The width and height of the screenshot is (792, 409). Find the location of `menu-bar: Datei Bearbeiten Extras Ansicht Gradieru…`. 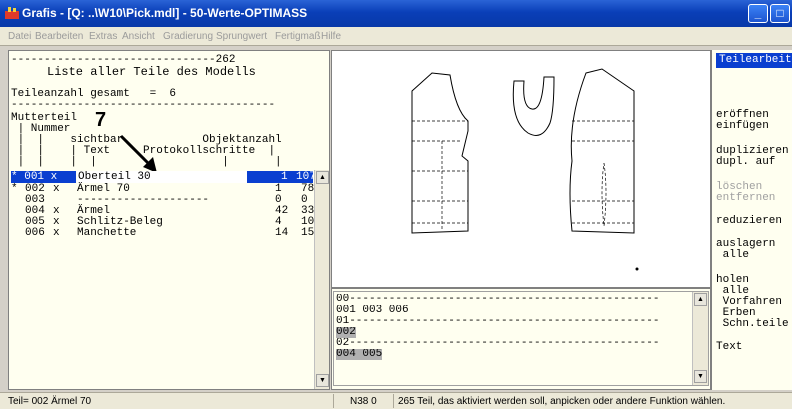

menu-bar: Datei Bearbeiten Extras Ansicht Gradieru… is located at coordinates (396, 36).